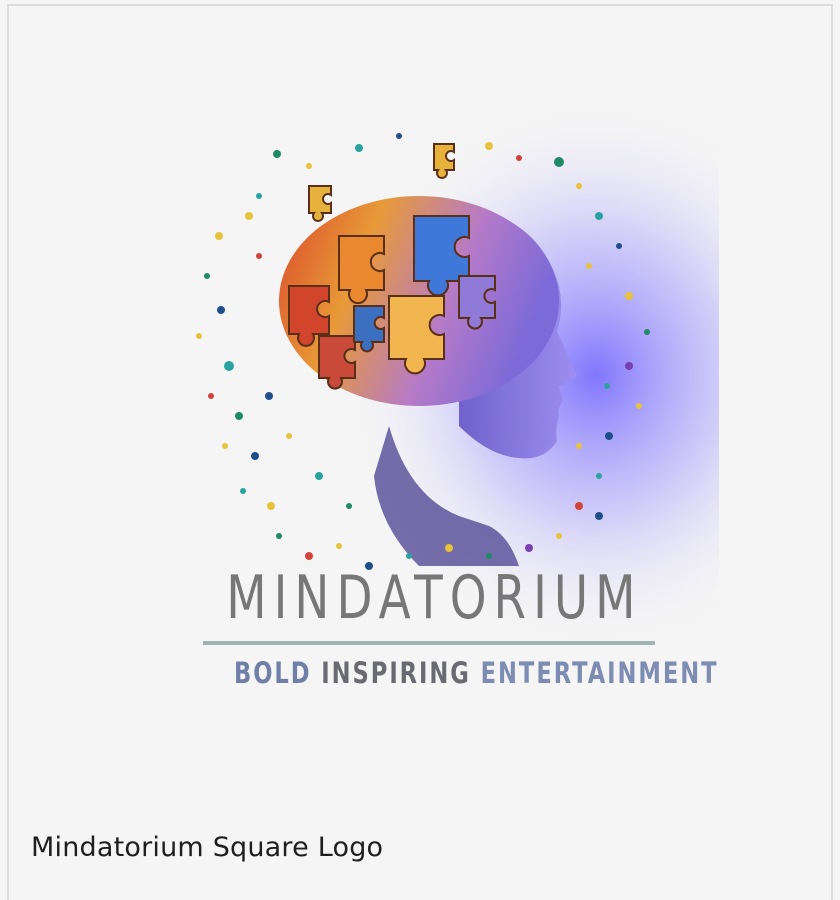  I want to click on tagline: BOLD INSPIRING ENTERTAINMENT, so click(475, 673).